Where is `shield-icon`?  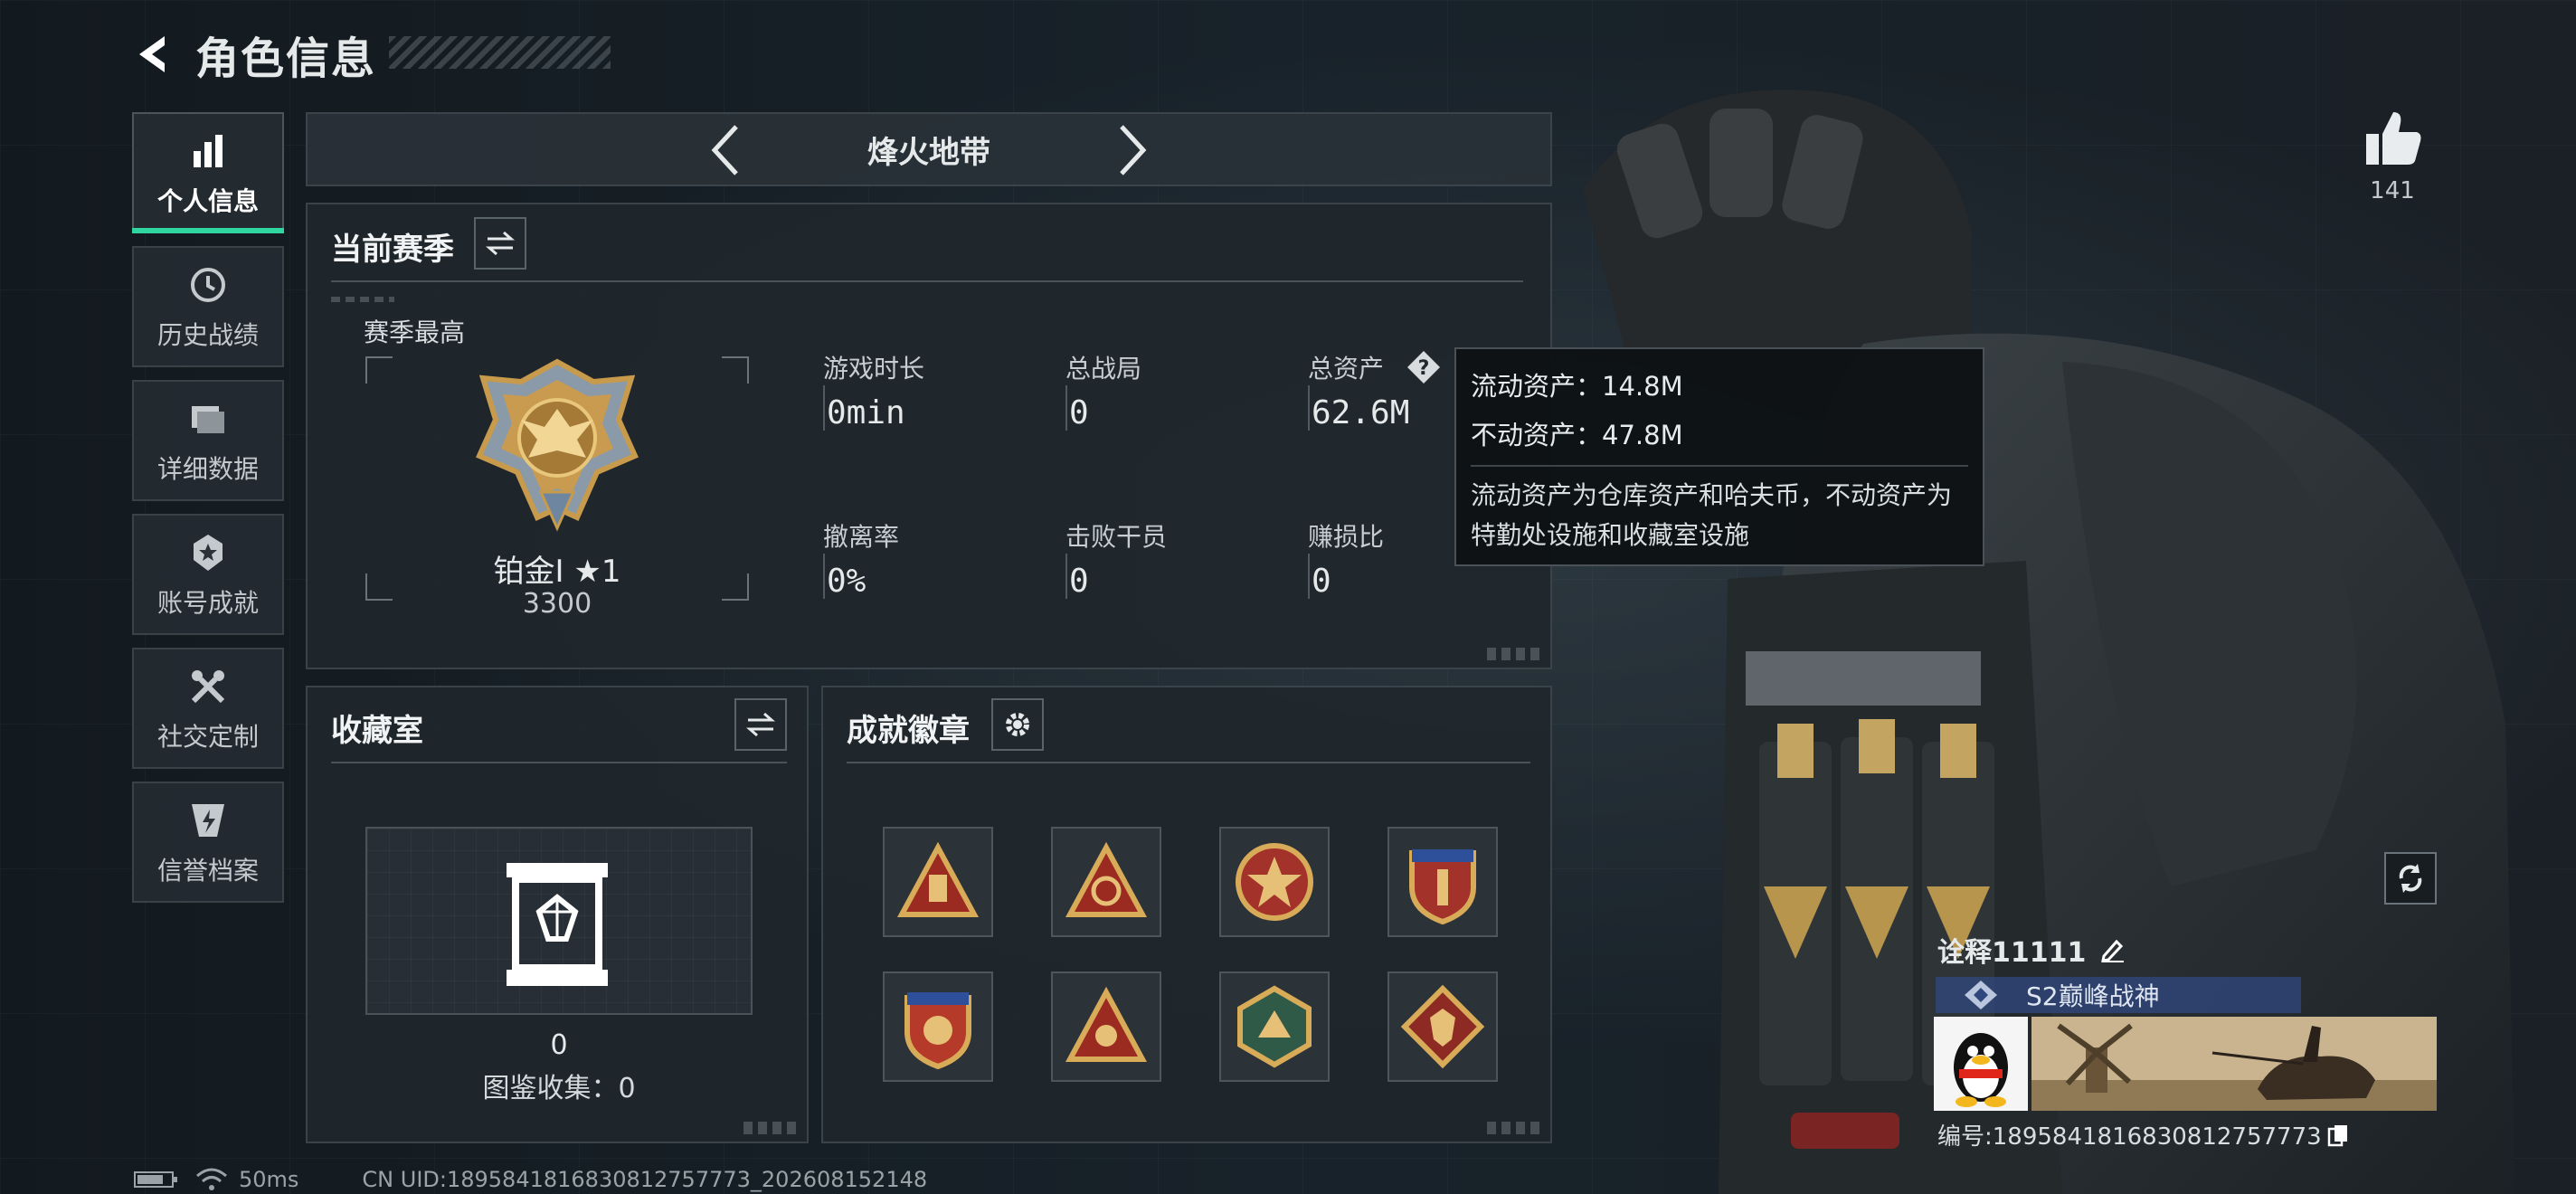 shield-icon is located at coordinates (208, 820).